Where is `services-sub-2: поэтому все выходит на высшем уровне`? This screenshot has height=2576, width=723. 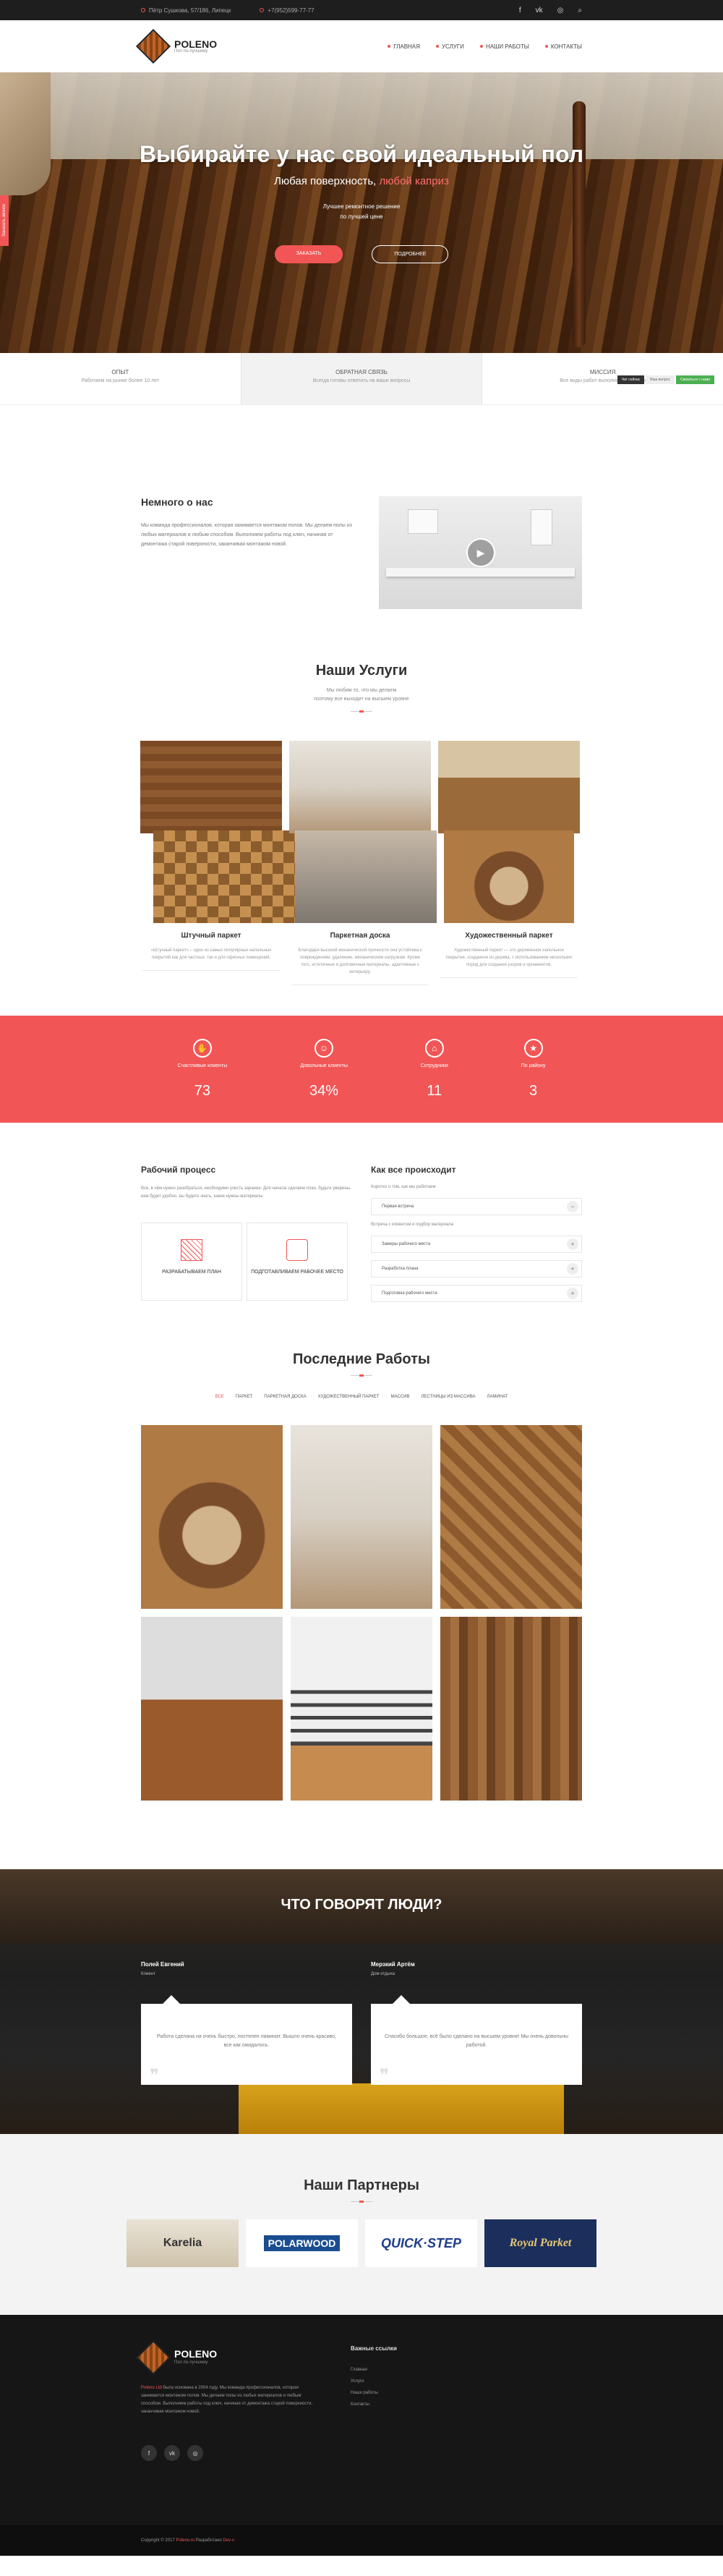
services-sub-2: поэтому все выходит на высшем уровне is located at coordinates (361, 699).